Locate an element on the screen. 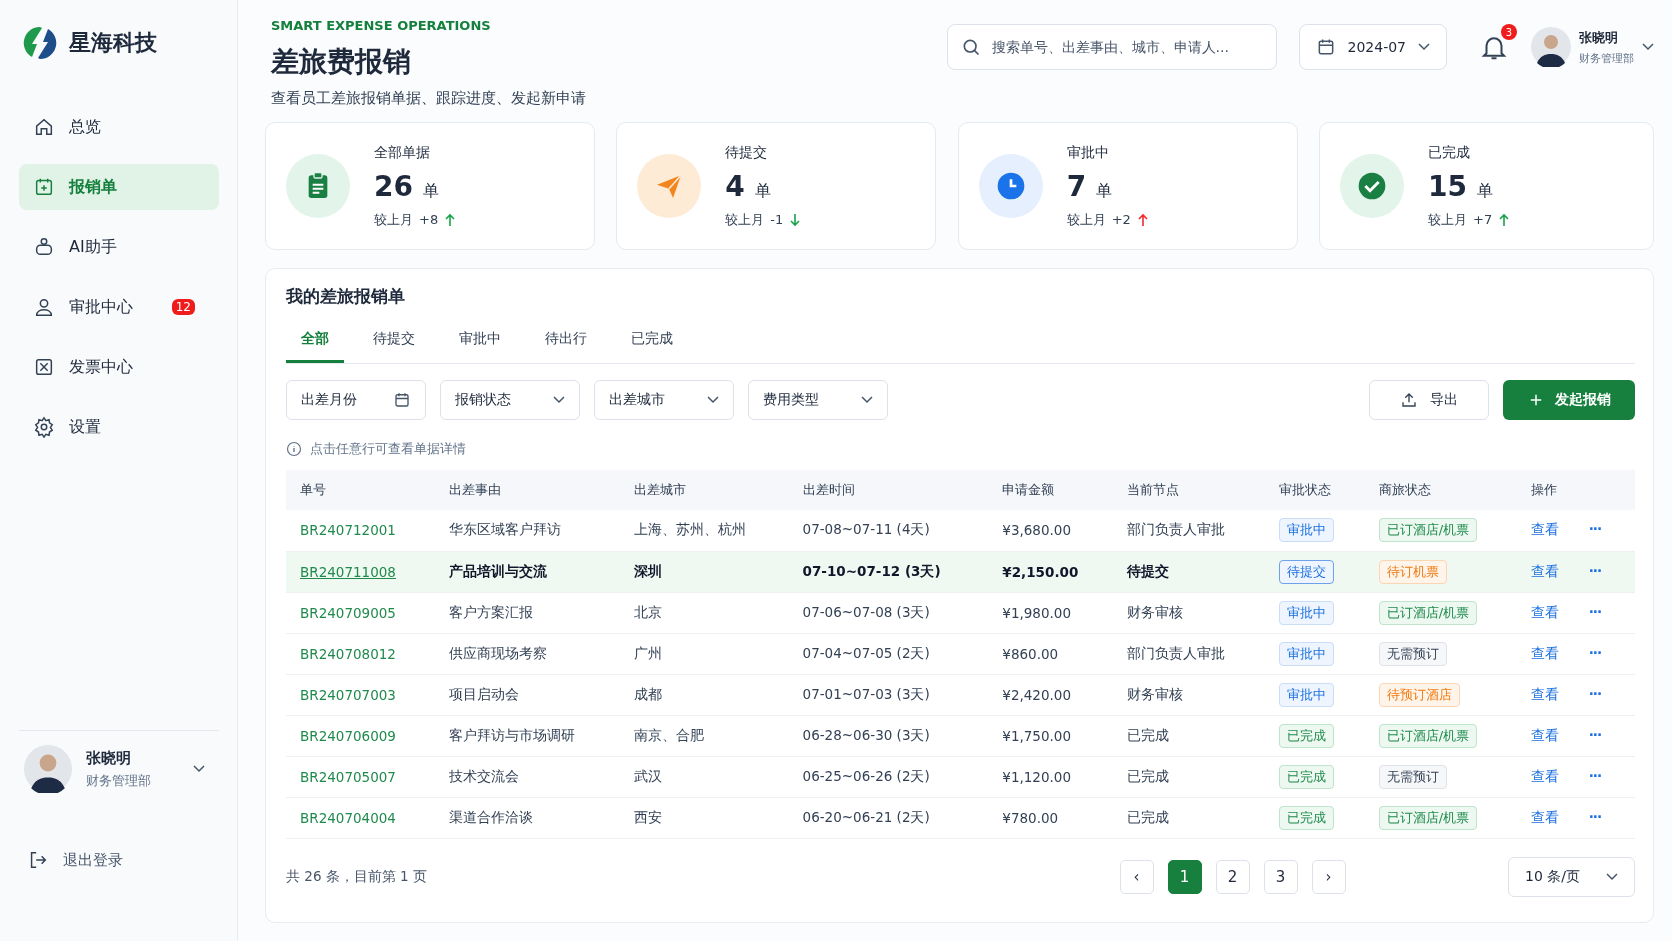 The height and width of the screenshot is (941, 1672). status-badge: 审批中 is located at coordinates (1306, 530).